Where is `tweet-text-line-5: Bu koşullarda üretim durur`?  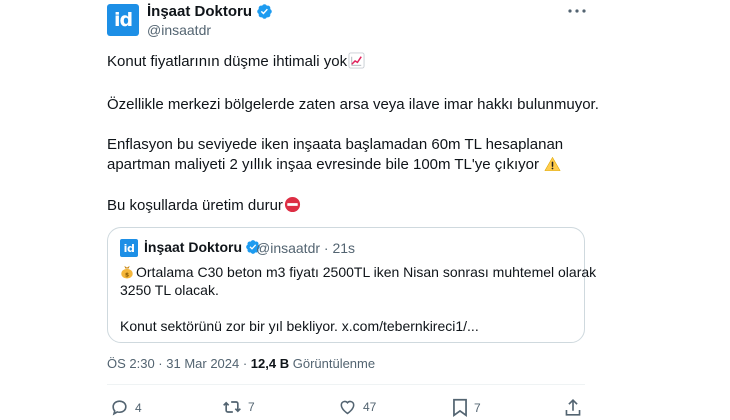 tweet-text-line-5: Bu koşullarda üretim durur is located at coordinates (204, 206).